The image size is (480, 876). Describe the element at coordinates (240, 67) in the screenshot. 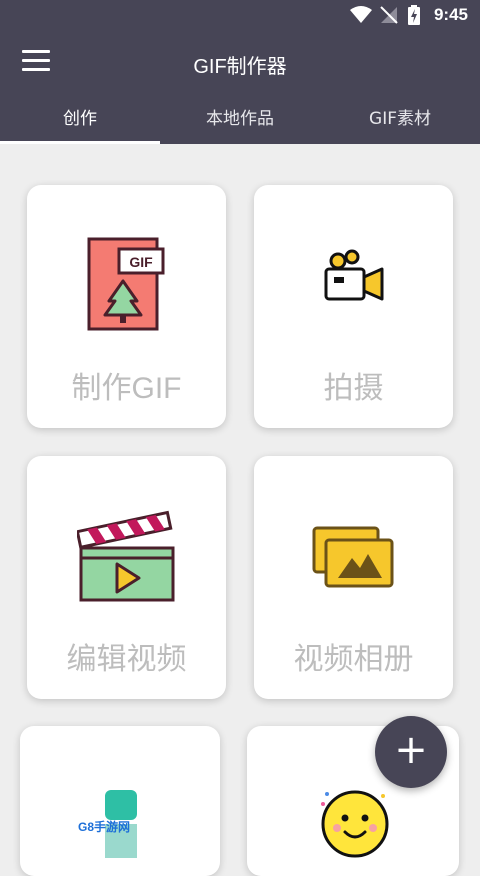

I see `page-title: GIF制作器` at that location.